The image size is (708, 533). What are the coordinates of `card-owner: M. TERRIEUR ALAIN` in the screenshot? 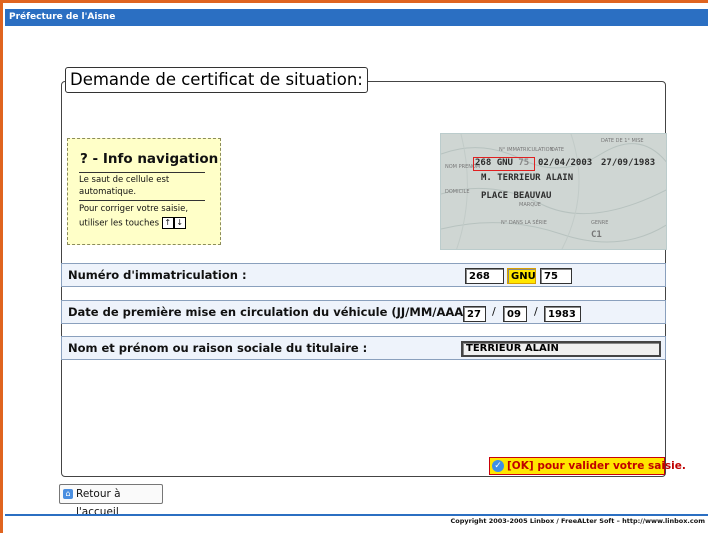 It's located at (527, 178).